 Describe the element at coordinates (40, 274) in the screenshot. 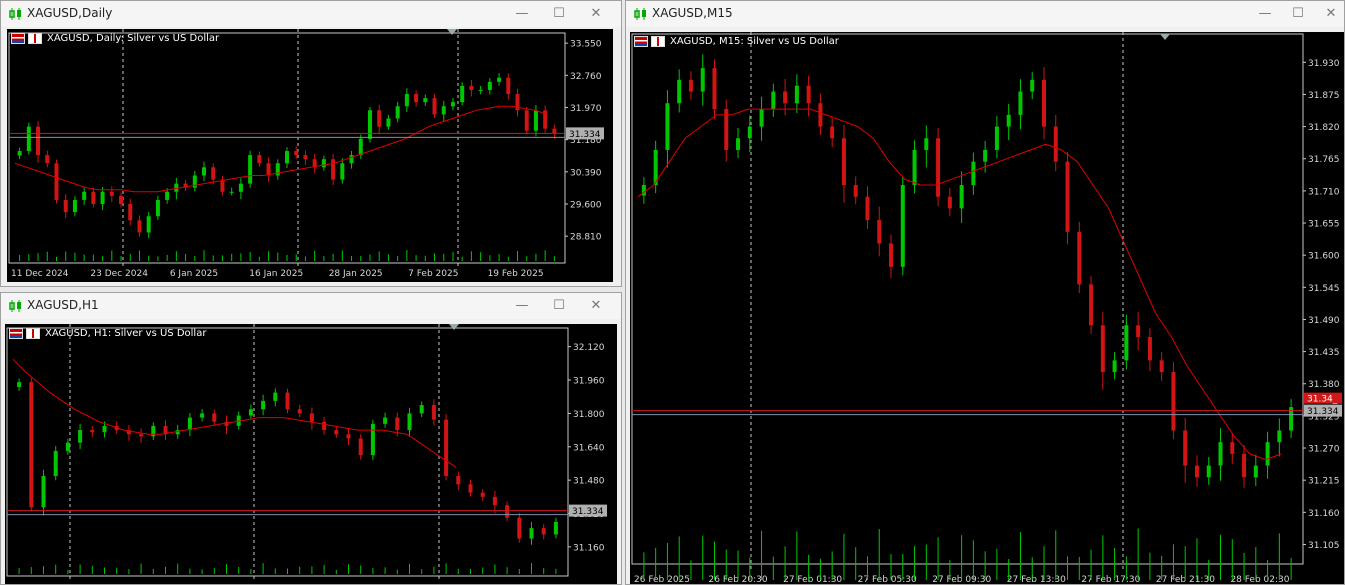

I see `x-tick-label: 11 Dec 2024` at that location.